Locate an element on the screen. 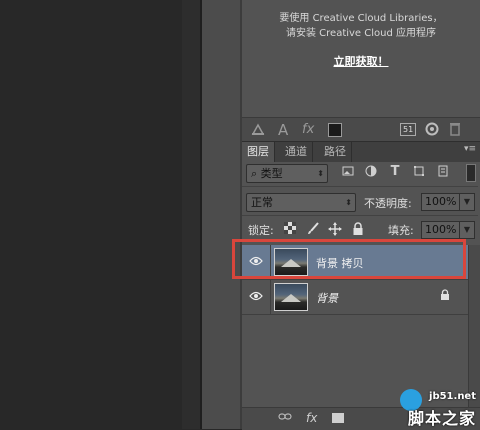 The height and width of the screenshot is (430, 480). lock-paint-icon is located at coordinates (313, 230).